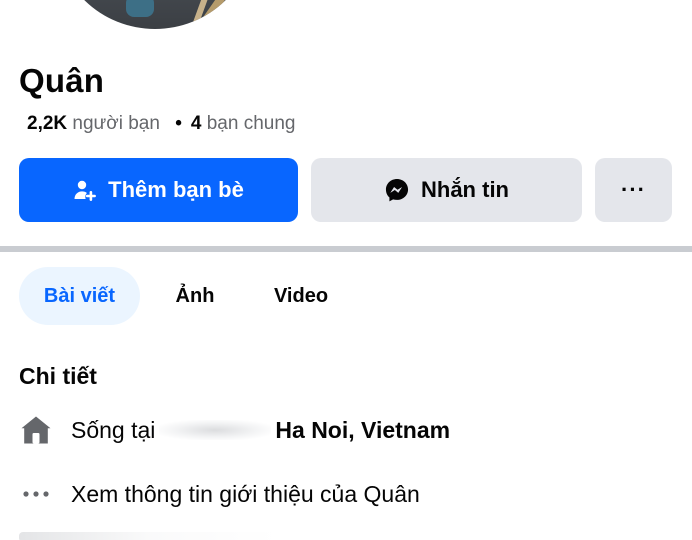  What do you see at coordinates (62, 80) in the screenshot?
I see `profile-name: Quân` at bounding box center [62, 80].